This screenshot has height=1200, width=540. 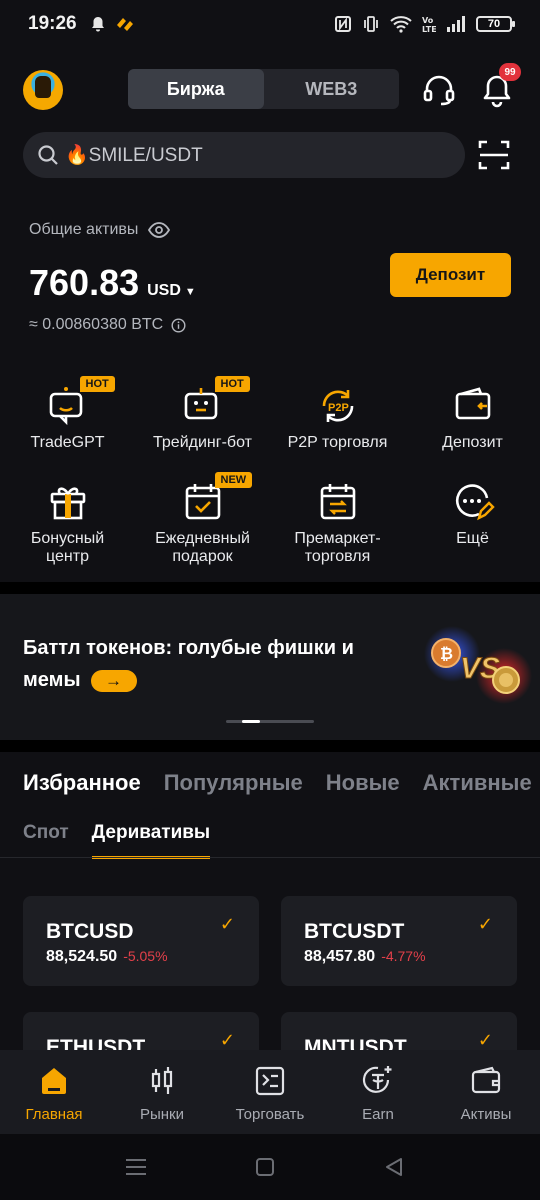 I want to click on subtab-derivatives: Деривативы, so click(x=151, y=840).